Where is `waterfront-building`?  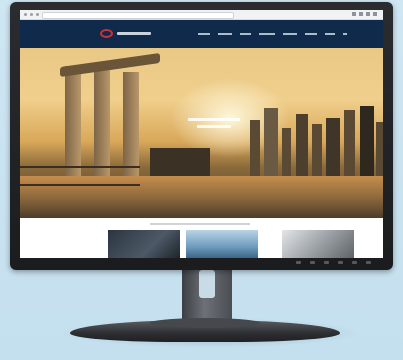
waterfront-building is located at coordinates (180, 162).